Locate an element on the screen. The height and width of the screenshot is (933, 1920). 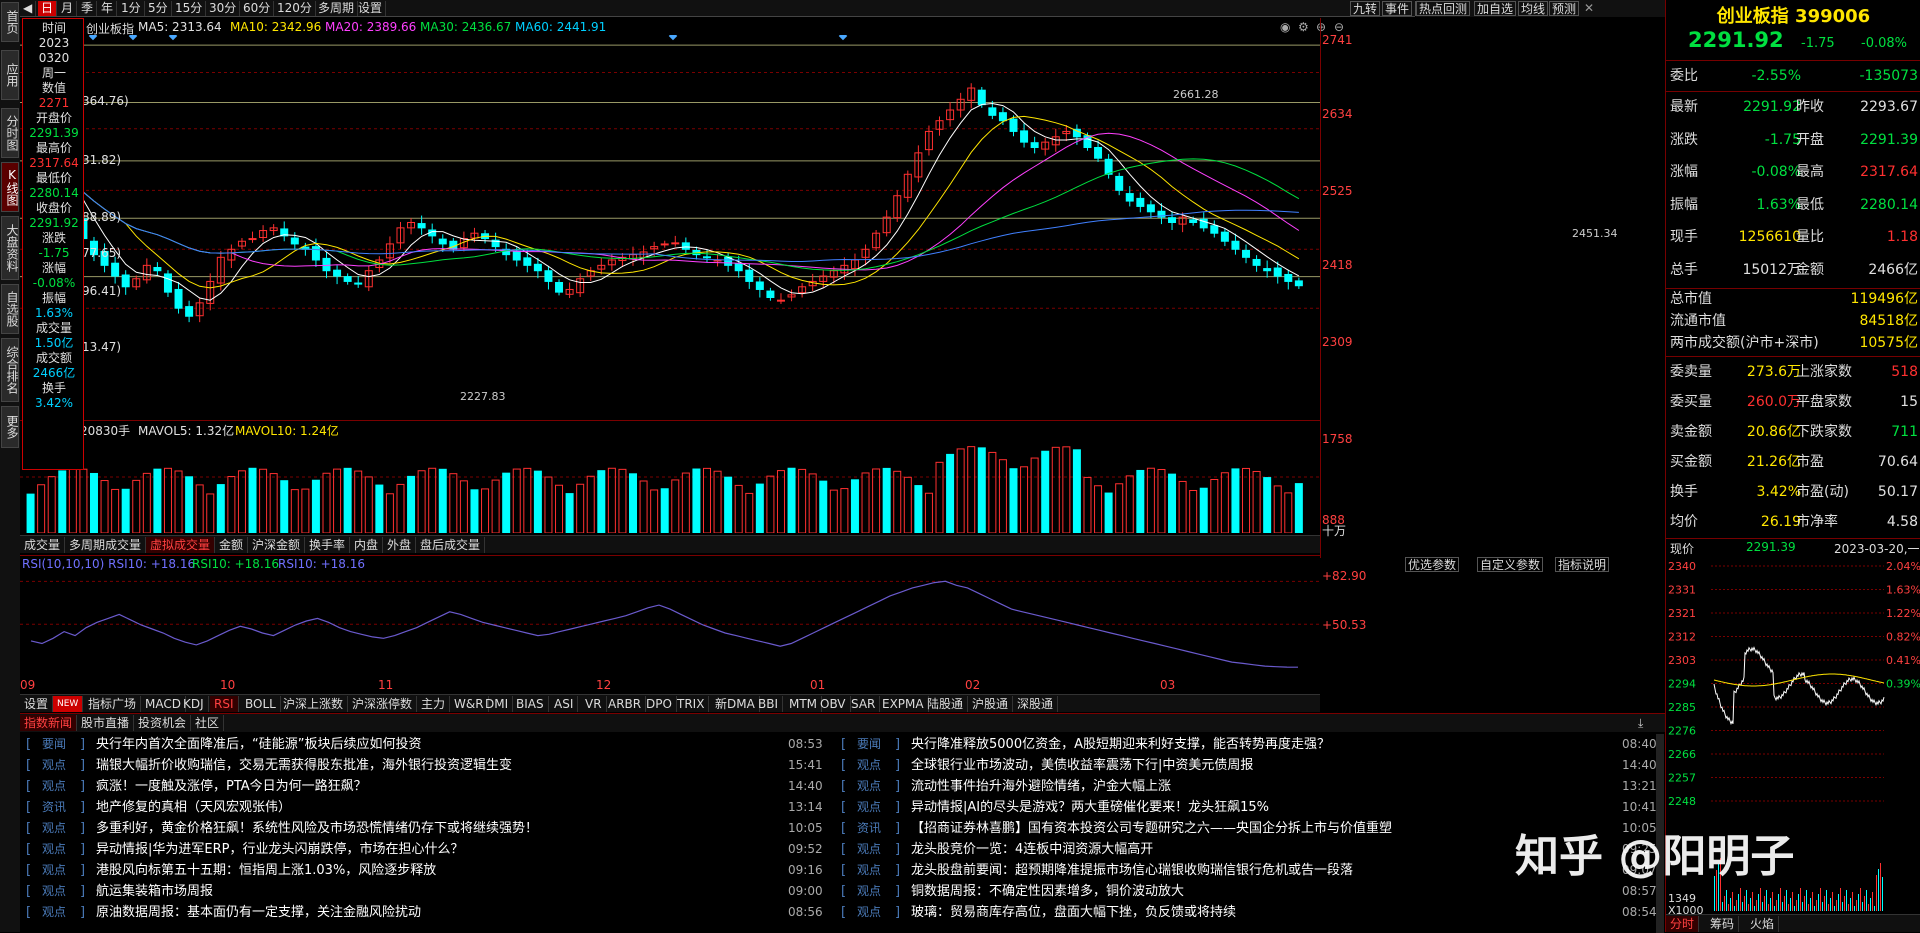
news-title: 疯涨！一度触及涨停，PTA今日为何一路狂飙？ is located at coordinates (231, 786).